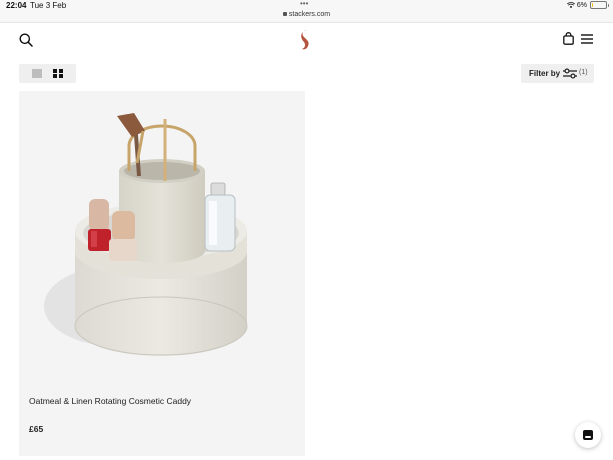 The image size is (613, 460). I want to click on hamburger-menu-icon, so click(587, 39).